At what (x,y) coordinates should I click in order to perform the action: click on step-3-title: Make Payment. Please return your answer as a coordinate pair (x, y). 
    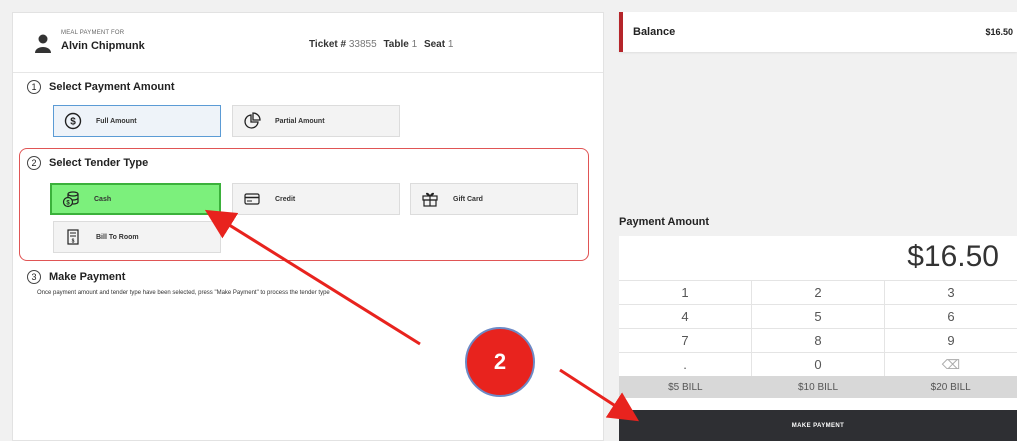
    Looking at the image, I should click on (87, 277).